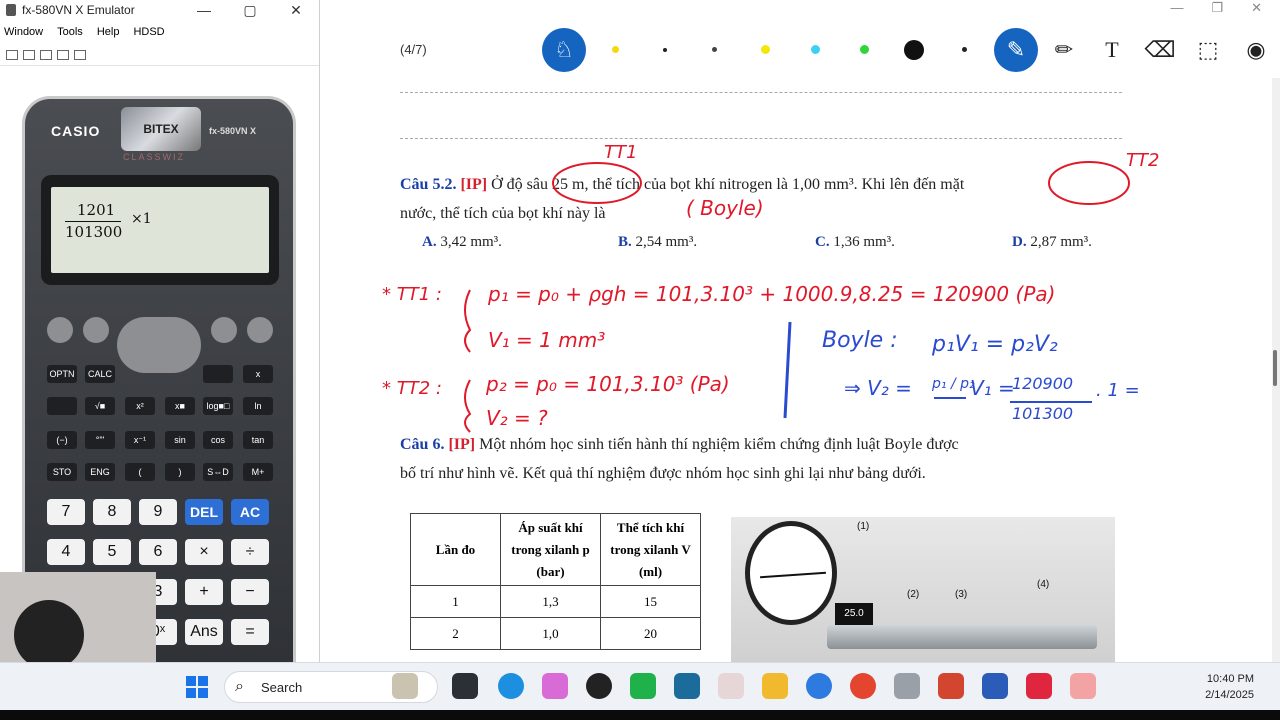 The image size is (1280, 720). What do you see at coordinates (643, 686) in the screenshot?
I see `app-icon-green` at bounding box center [643, 686].